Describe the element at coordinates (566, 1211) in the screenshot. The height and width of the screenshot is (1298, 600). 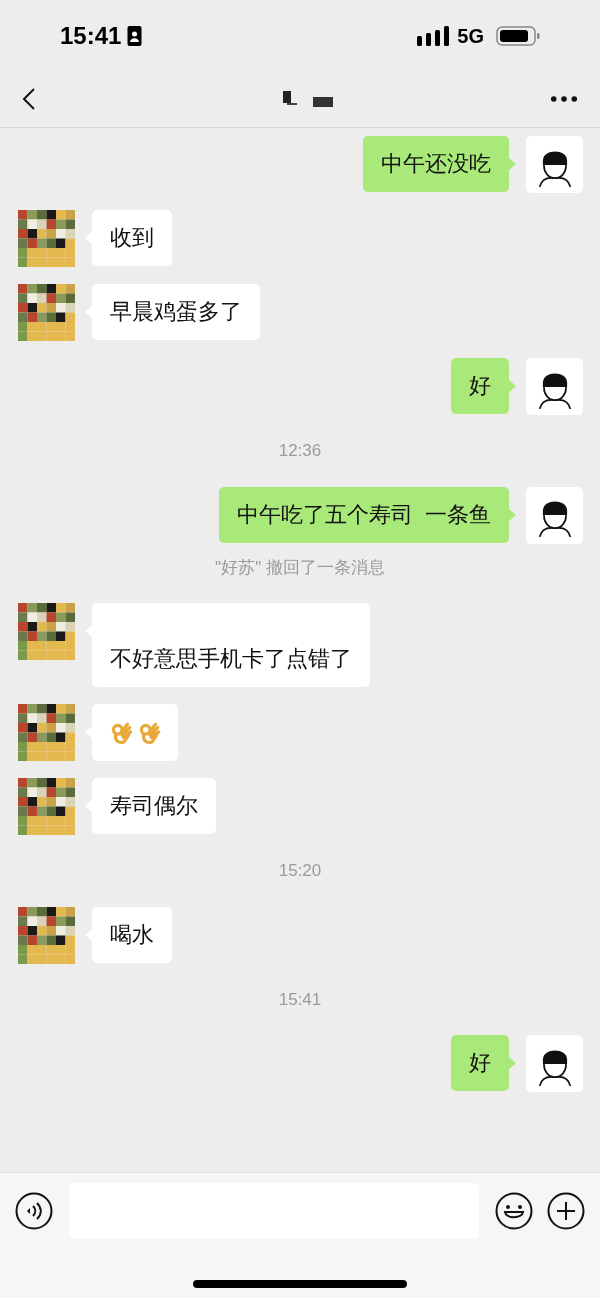
I see `add-icon` at that location.